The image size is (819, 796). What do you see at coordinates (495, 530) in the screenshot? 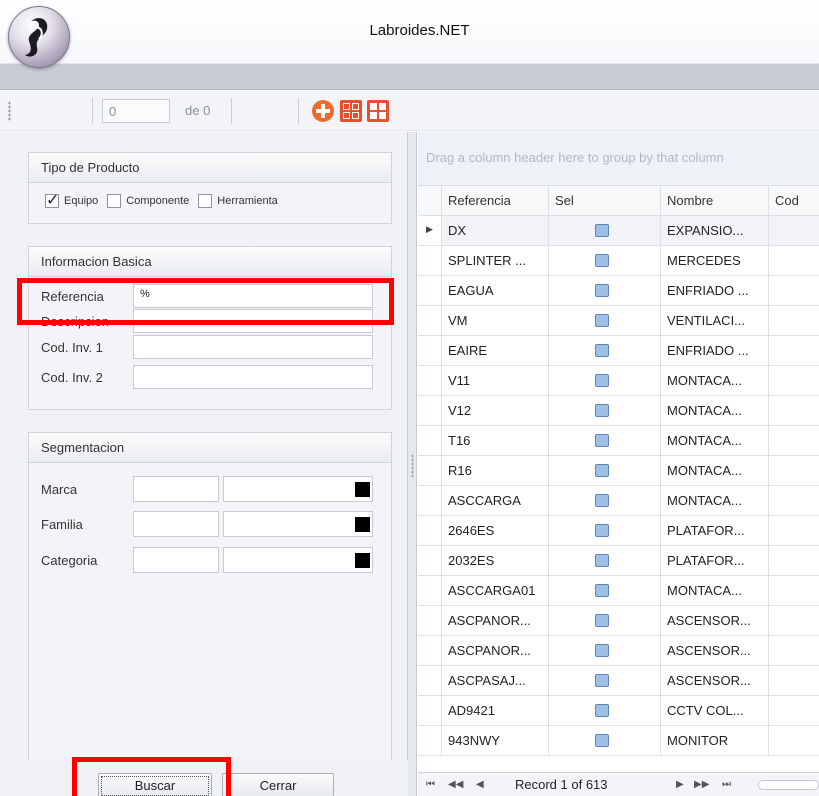
I see `cell-referencia: 2646ES` at bounding box center [495, 530].